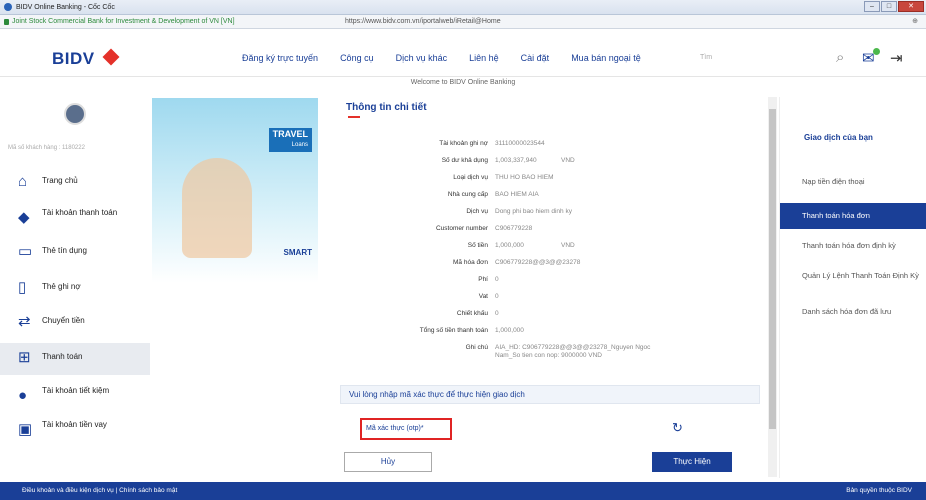  I want to click on scrollbar-thumb, so click(772, 269).